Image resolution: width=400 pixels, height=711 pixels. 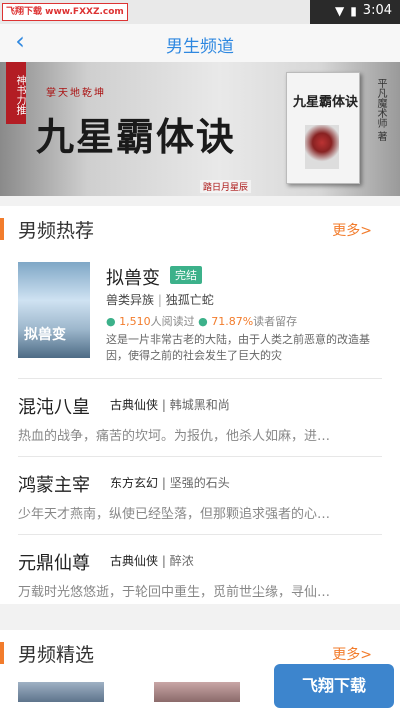 What do you see at coordinates (16, 93) in the screenshot?
I see `banner-ribbon: 神书力推` at bounding box center [16, 93].